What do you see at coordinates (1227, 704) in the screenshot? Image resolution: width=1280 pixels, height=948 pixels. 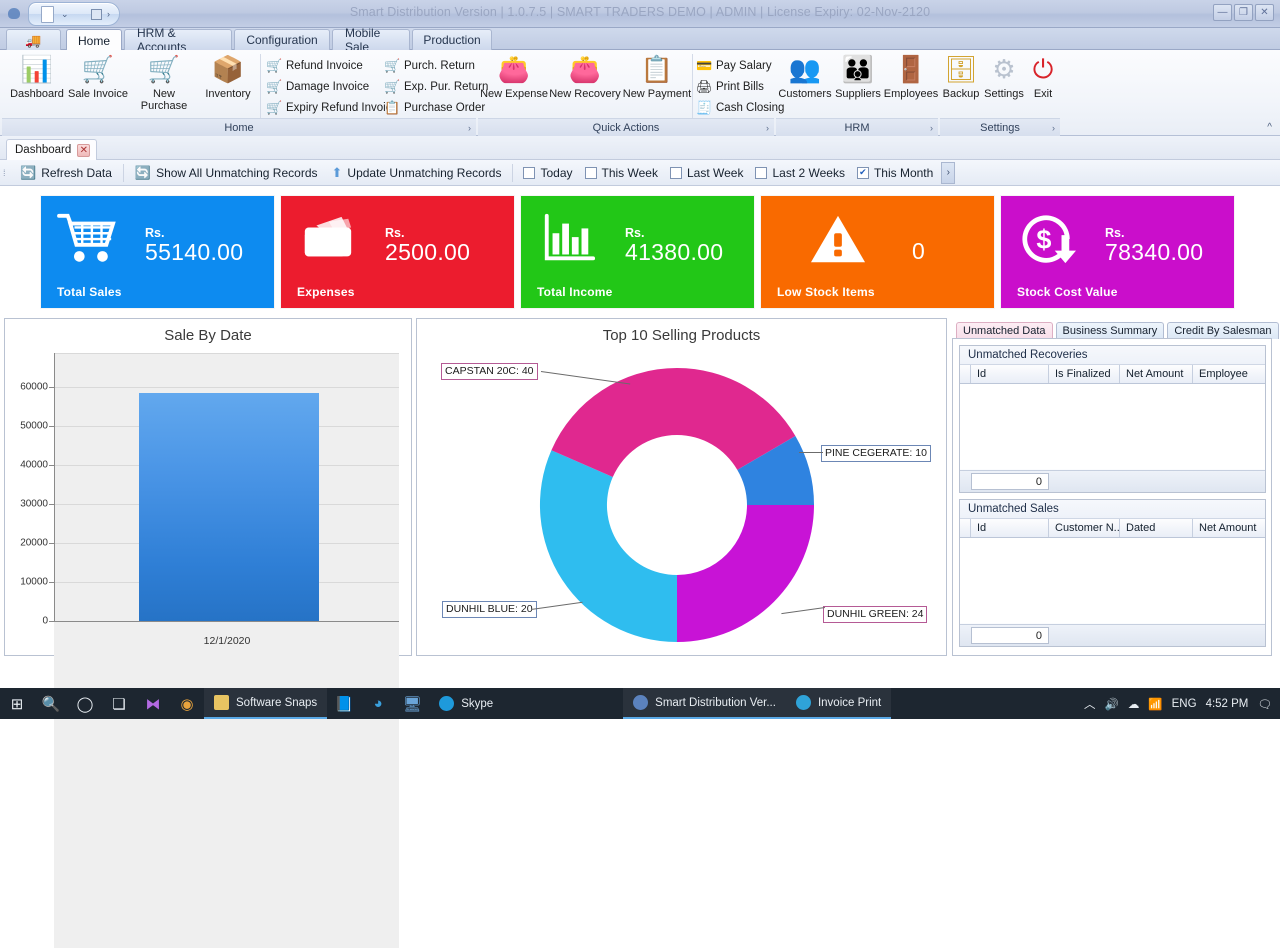 I see `clock: 4:52 PM` at bounding box center [1227, 704].